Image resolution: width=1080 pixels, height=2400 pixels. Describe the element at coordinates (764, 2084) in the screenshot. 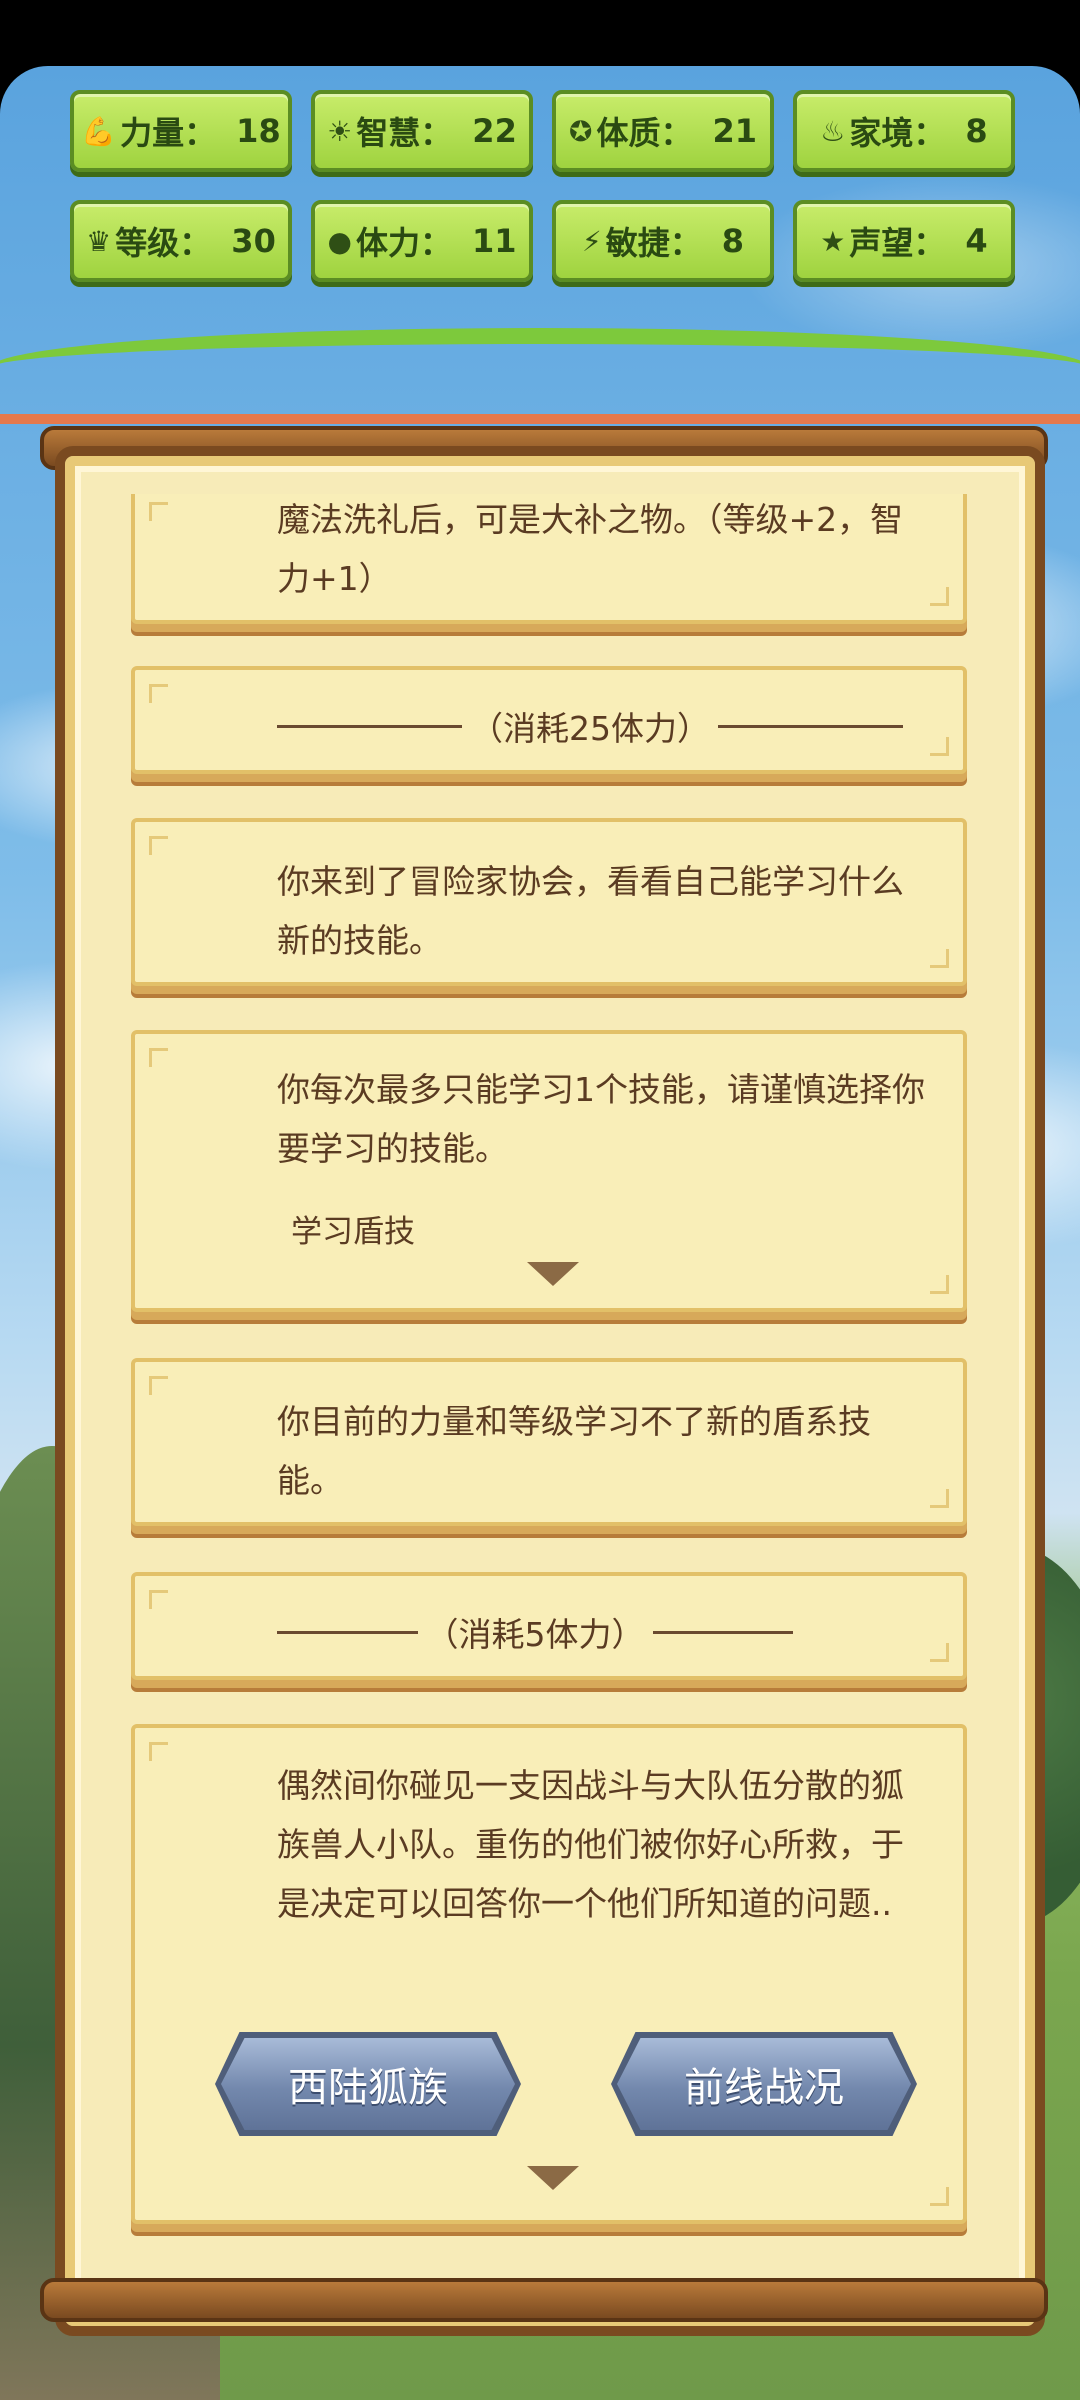

I see `option-frontline-button: 前线战况` at that location.